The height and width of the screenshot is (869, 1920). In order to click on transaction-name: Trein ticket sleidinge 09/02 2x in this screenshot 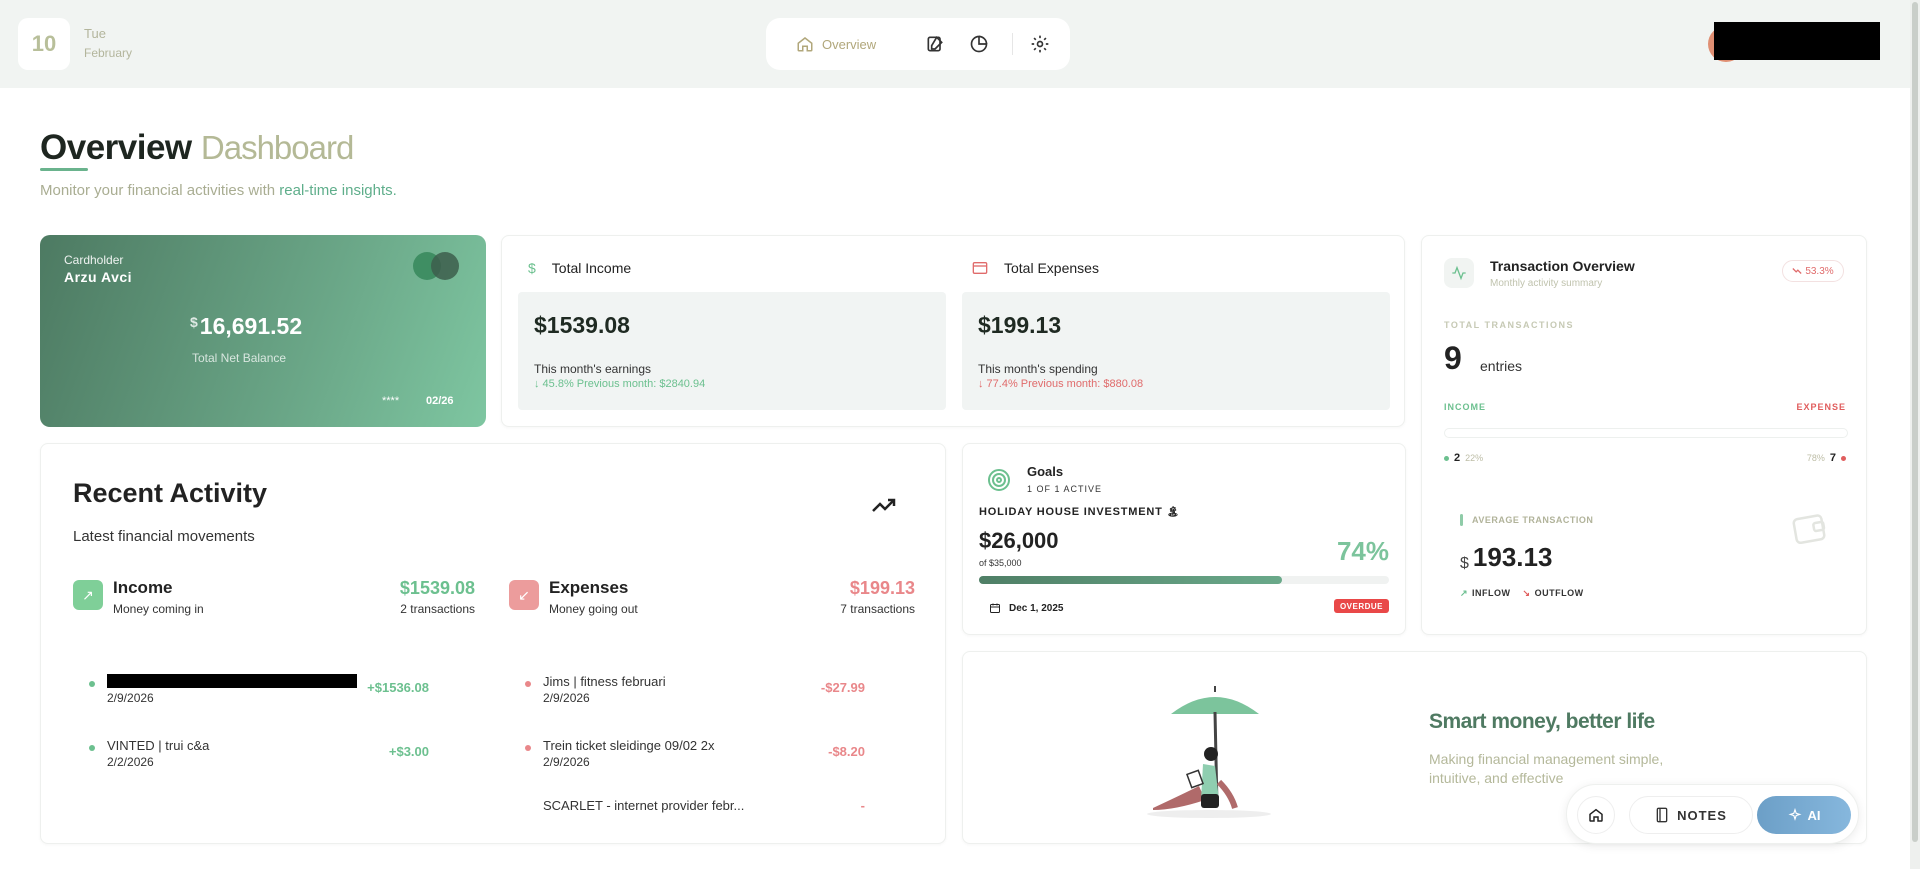, I will do `click(629, 745)`.